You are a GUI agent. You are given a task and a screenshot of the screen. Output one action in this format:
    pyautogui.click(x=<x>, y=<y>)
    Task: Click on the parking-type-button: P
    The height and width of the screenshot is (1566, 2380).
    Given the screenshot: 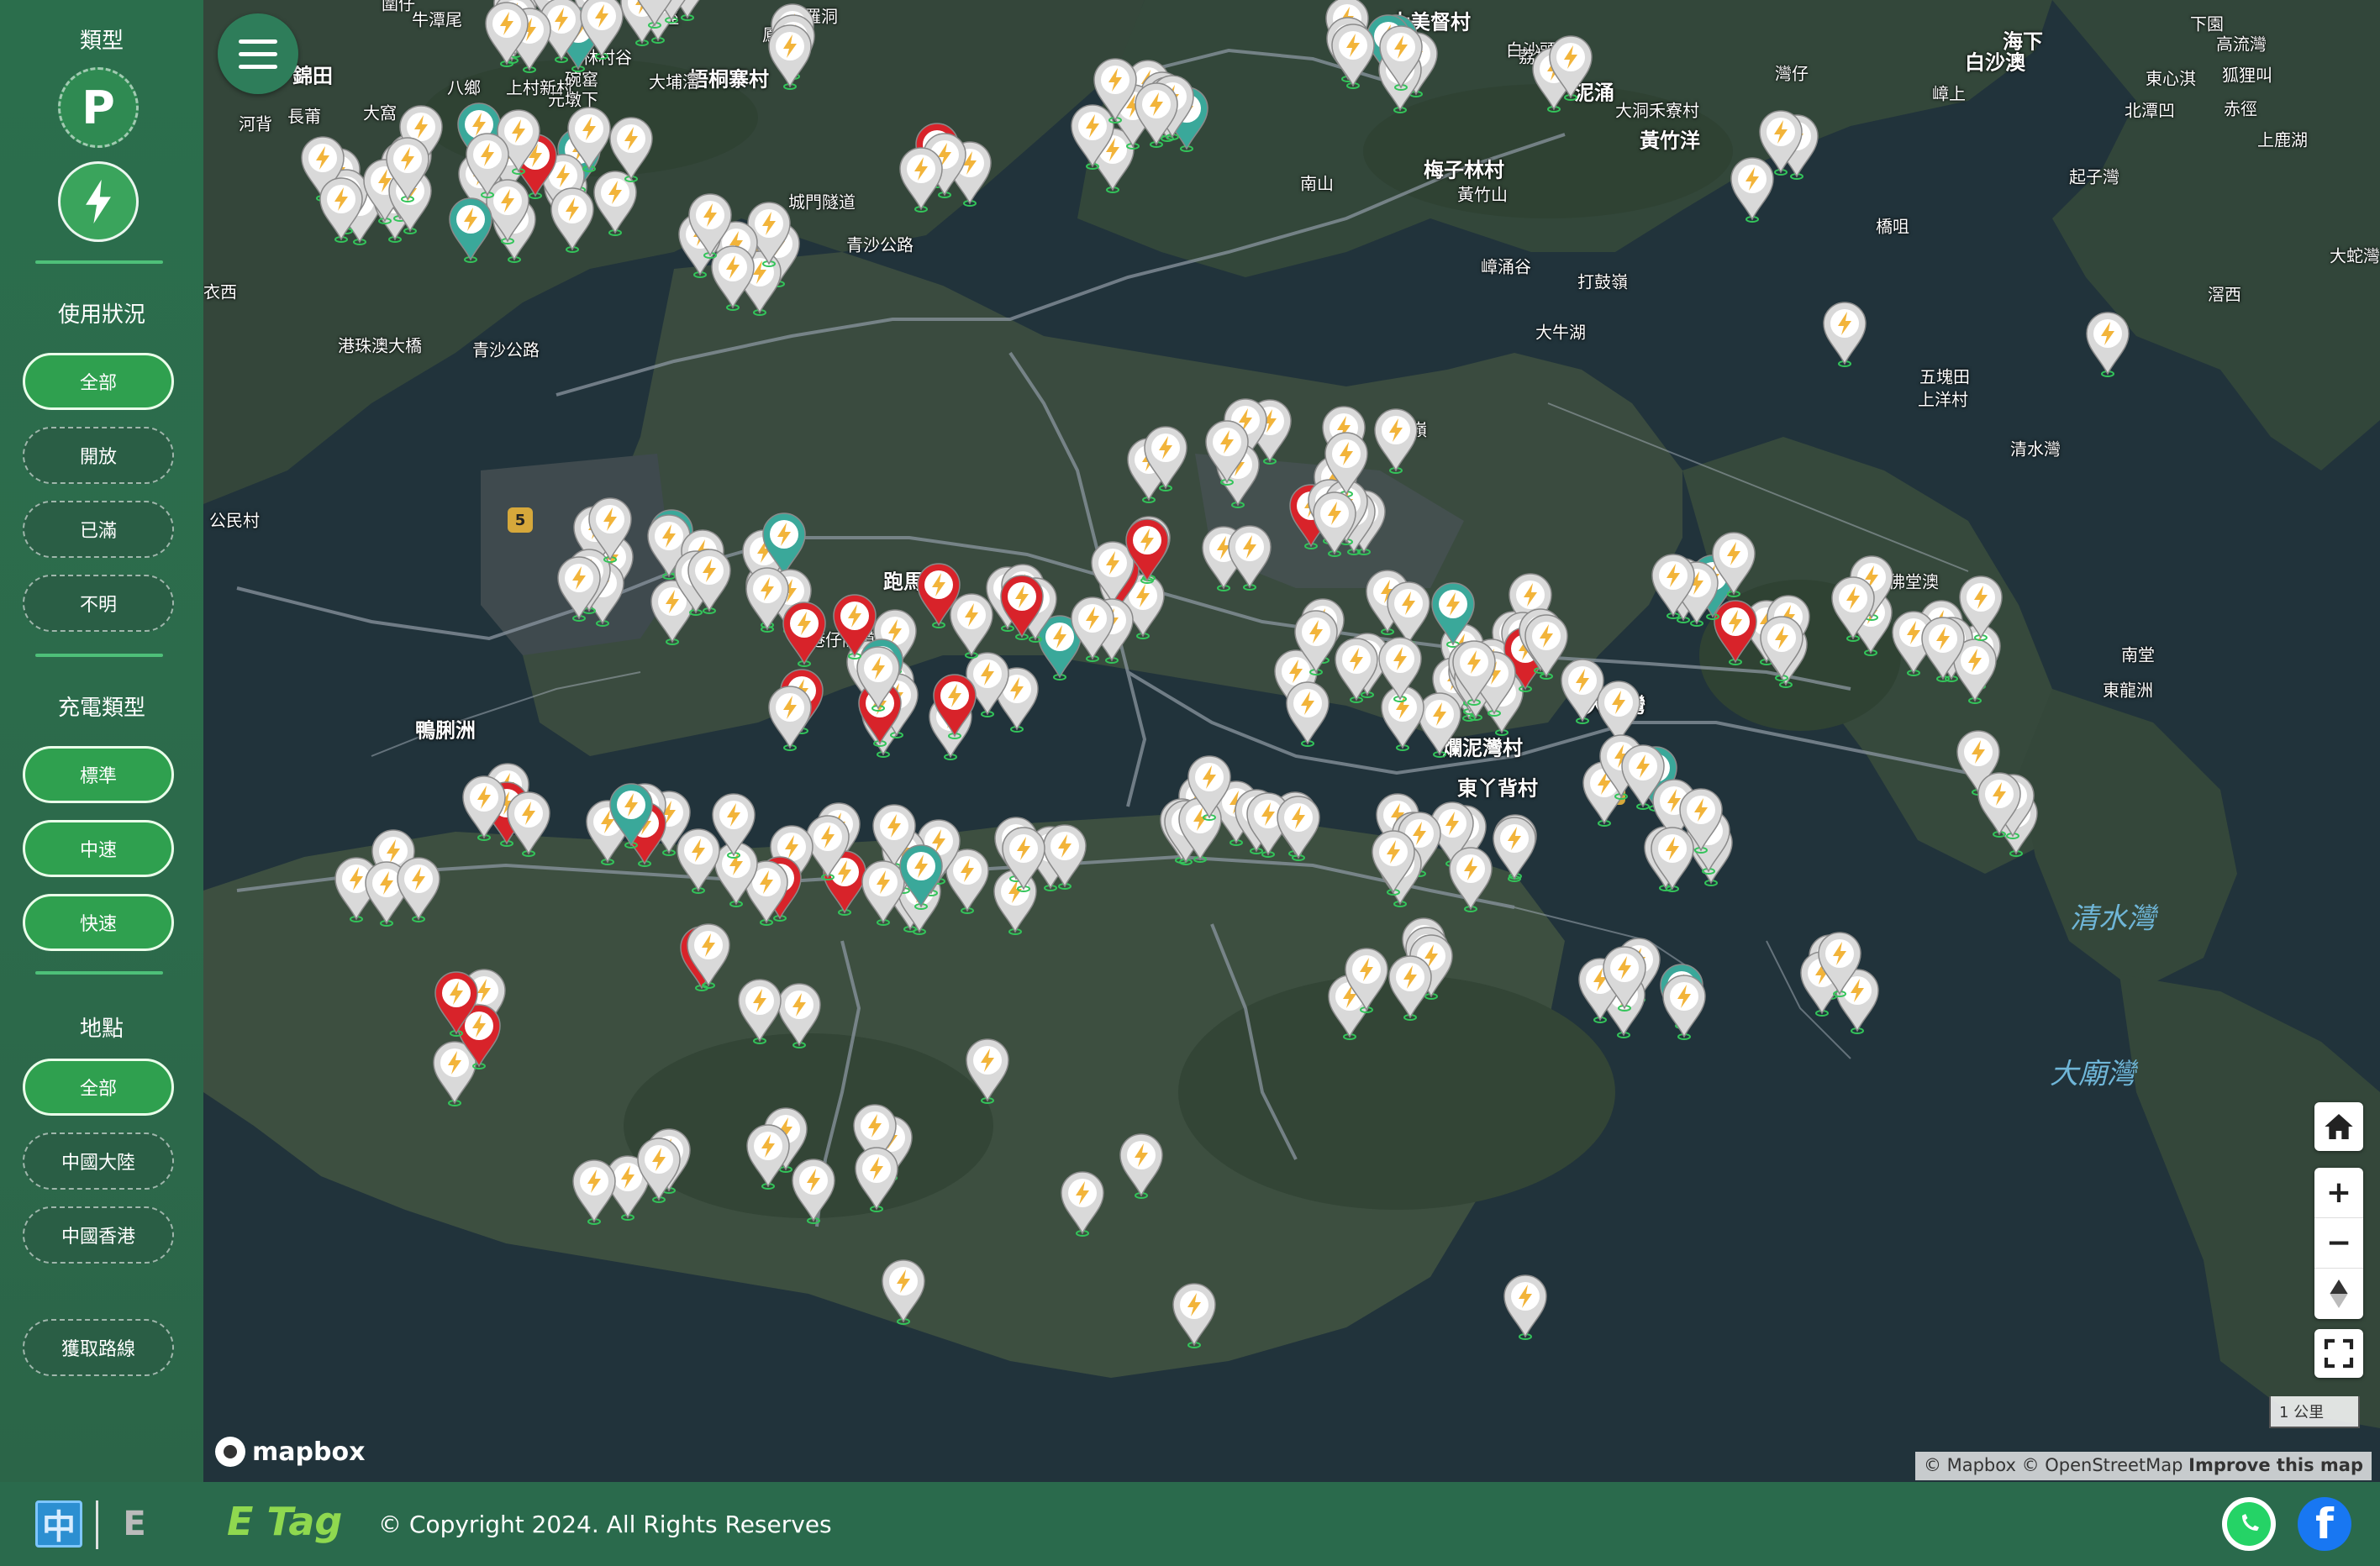 What is the action you would take?
    pyautogui.click(x=99, y=107)
    